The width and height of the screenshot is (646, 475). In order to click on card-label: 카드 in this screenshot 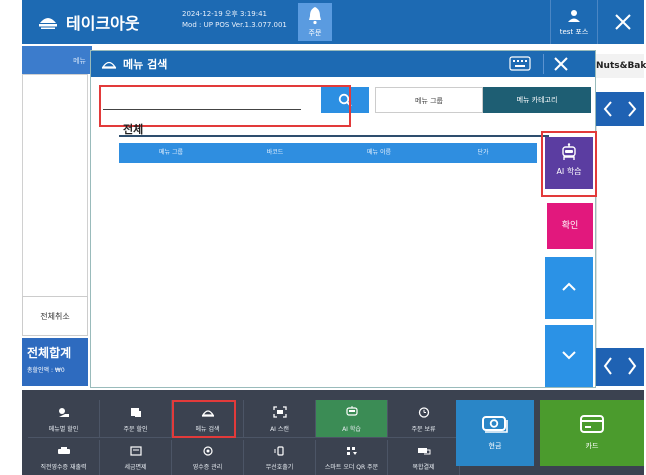, I will do `click(592, 446)`.